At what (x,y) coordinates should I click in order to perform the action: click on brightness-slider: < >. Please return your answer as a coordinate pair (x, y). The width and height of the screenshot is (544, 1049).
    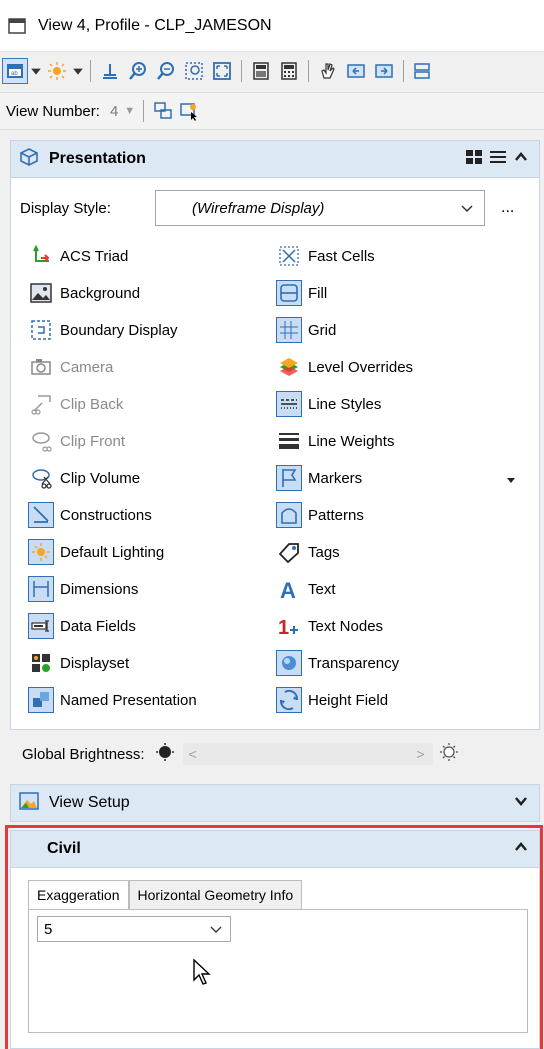
    Looking at the image, I should click on (307, 754).